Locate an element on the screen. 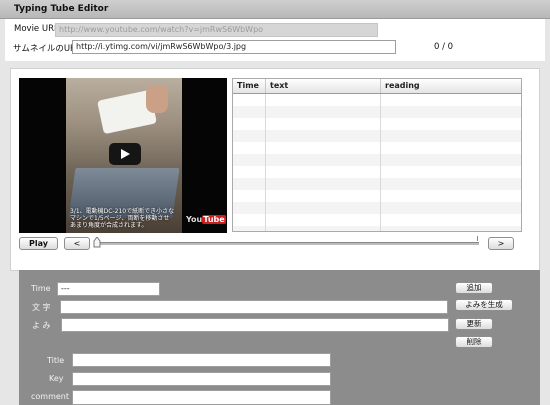 This screenshot has height=405, width=550. seek-slider-track is located at coordinates (288, 243).